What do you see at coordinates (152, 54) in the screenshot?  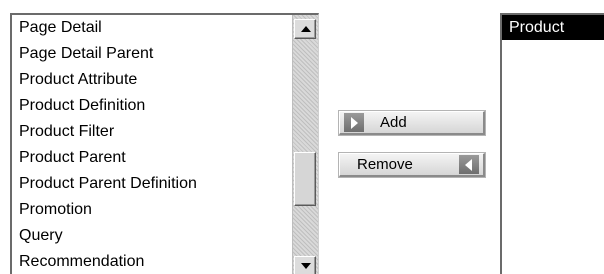 I see `list-item: Page Detail Parent` at bounding box center [152, 54].